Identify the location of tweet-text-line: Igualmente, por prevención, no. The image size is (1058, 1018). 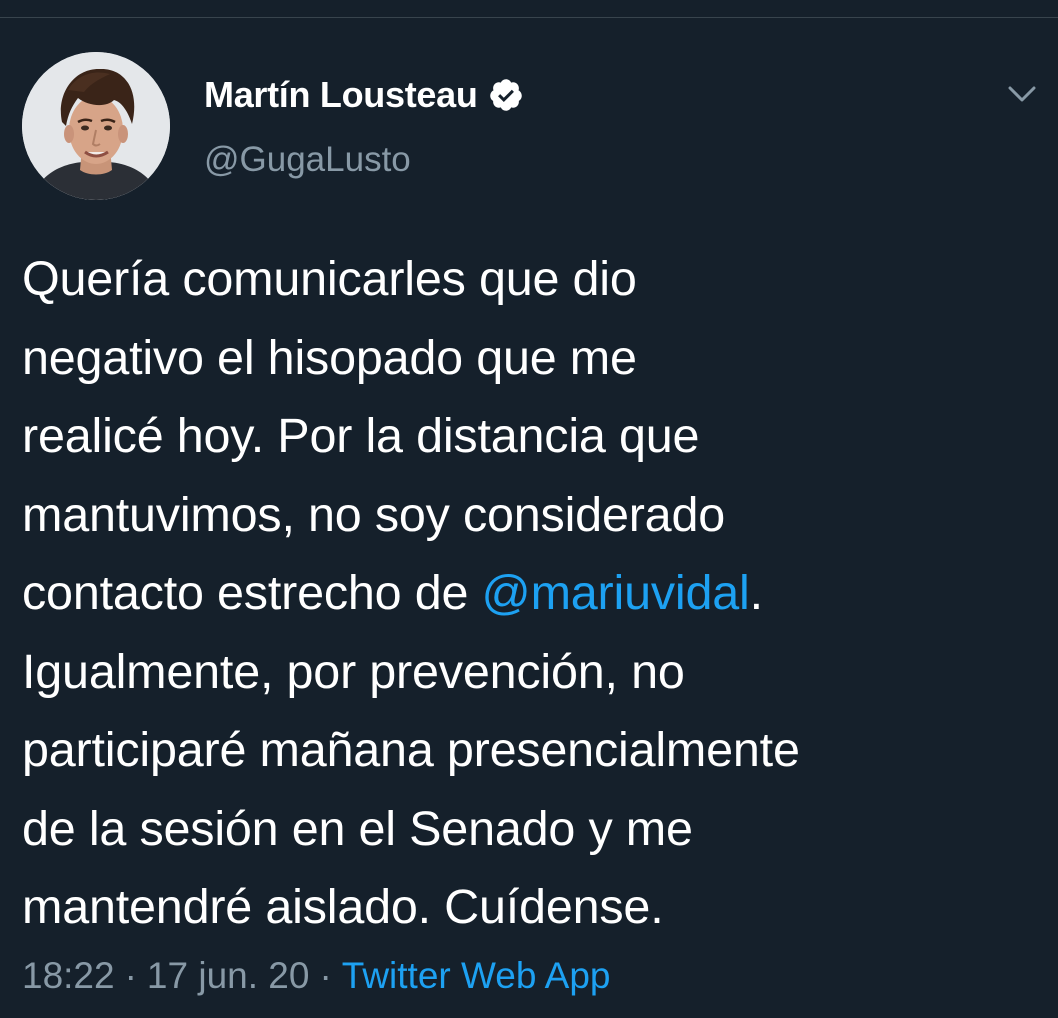
(353, 671).